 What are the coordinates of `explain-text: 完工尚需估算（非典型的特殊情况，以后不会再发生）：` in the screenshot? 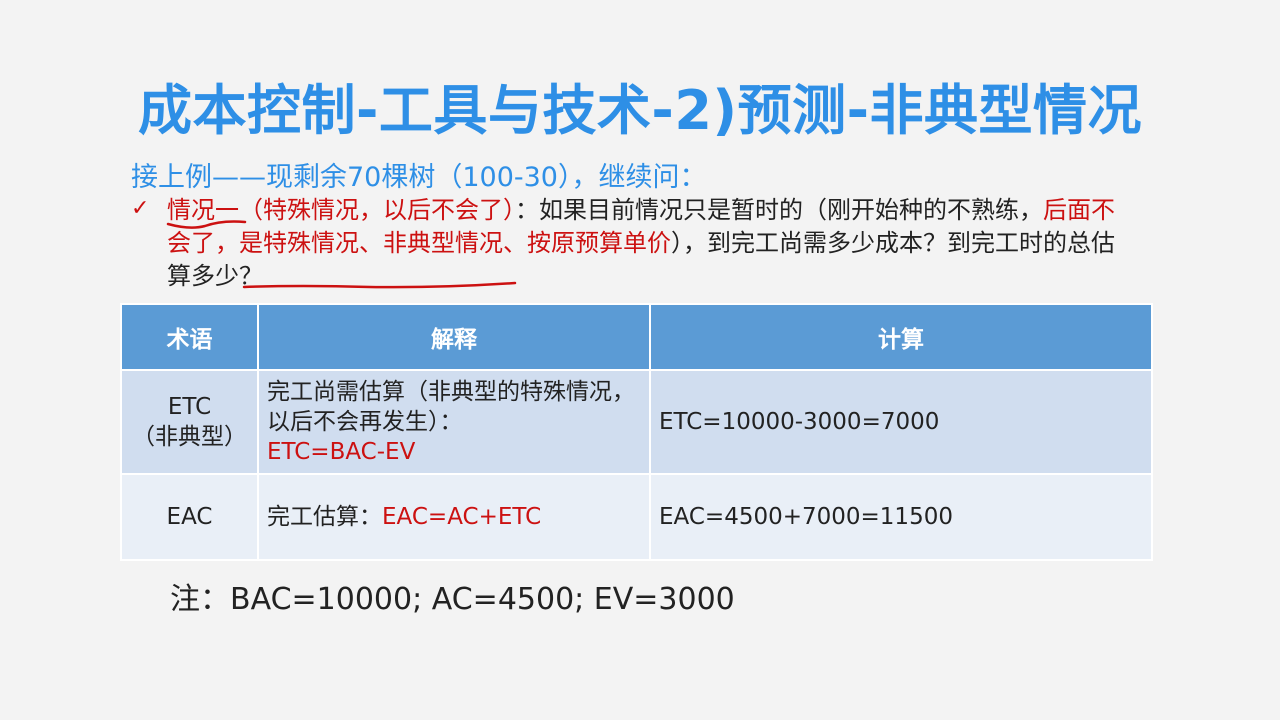 It's located at (451, 407).